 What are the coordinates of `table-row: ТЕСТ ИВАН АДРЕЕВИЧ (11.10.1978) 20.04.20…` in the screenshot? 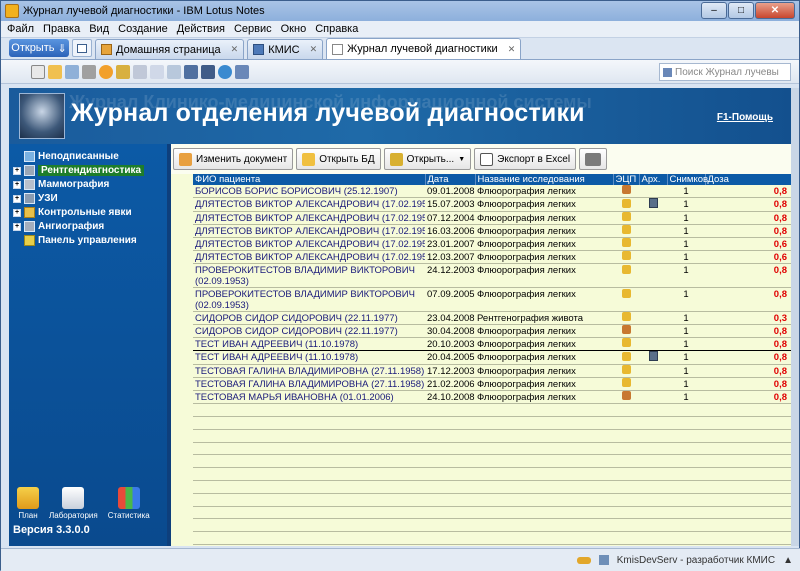 It's located at (493, 358).